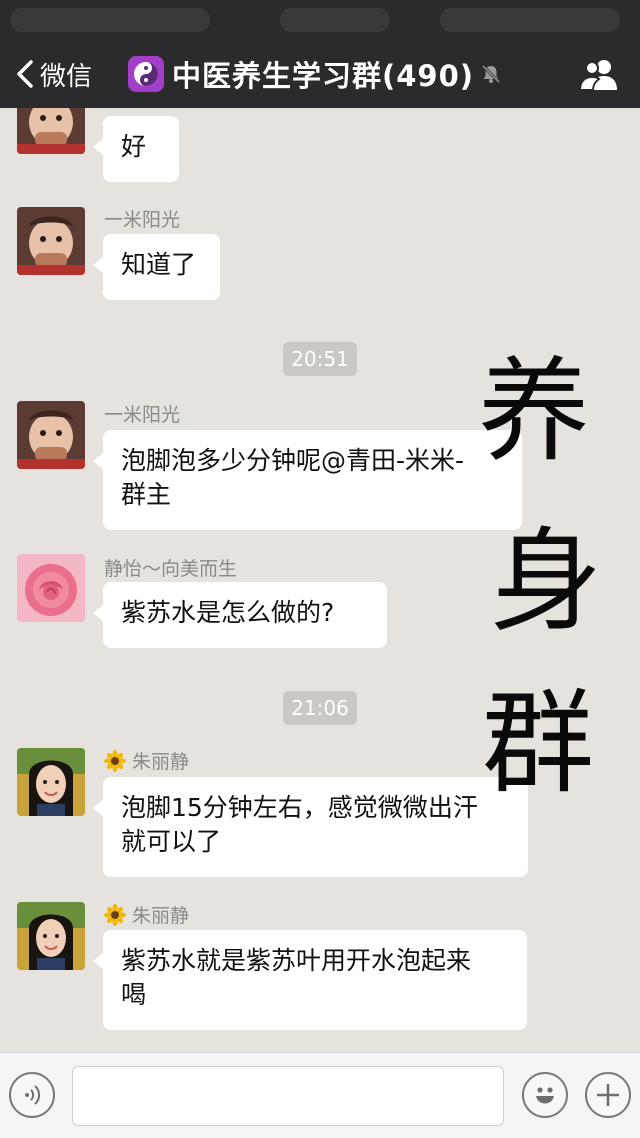 This screenshot has width=640, height=1138. What do you see at coordinates (288, 1096) in the screenshot?
I see `message-input` at bounding box center [288, 1096].